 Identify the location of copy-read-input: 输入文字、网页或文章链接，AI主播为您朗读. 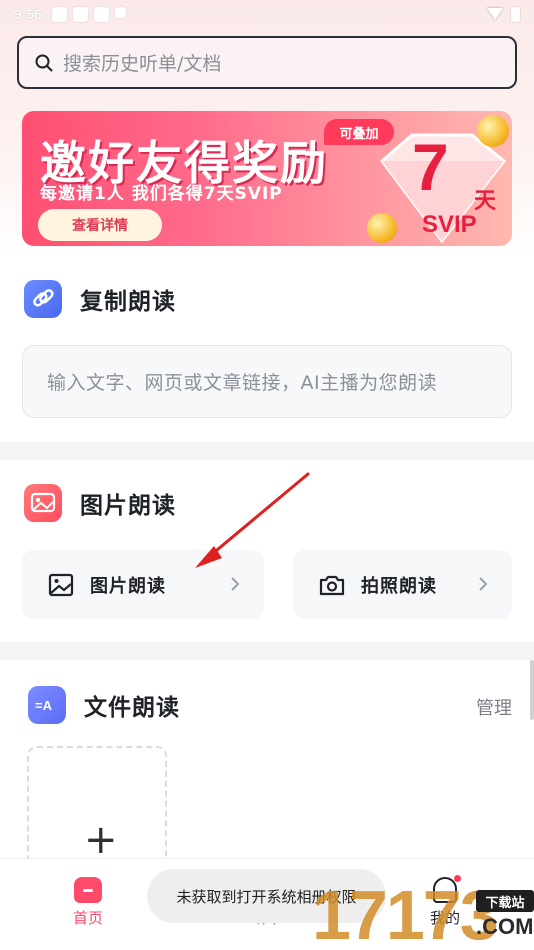
(267, 381).